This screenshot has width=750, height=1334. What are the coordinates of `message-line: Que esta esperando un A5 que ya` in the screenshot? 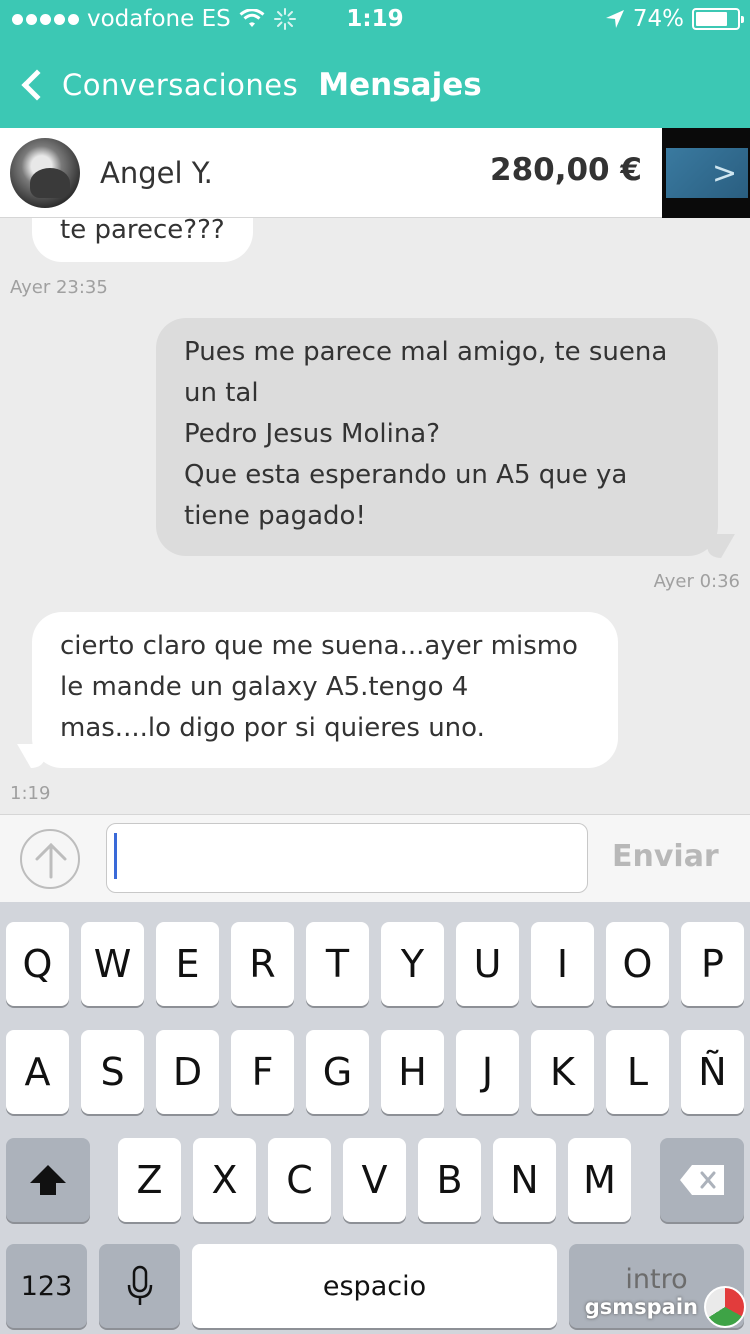 It's located at (406, 475).